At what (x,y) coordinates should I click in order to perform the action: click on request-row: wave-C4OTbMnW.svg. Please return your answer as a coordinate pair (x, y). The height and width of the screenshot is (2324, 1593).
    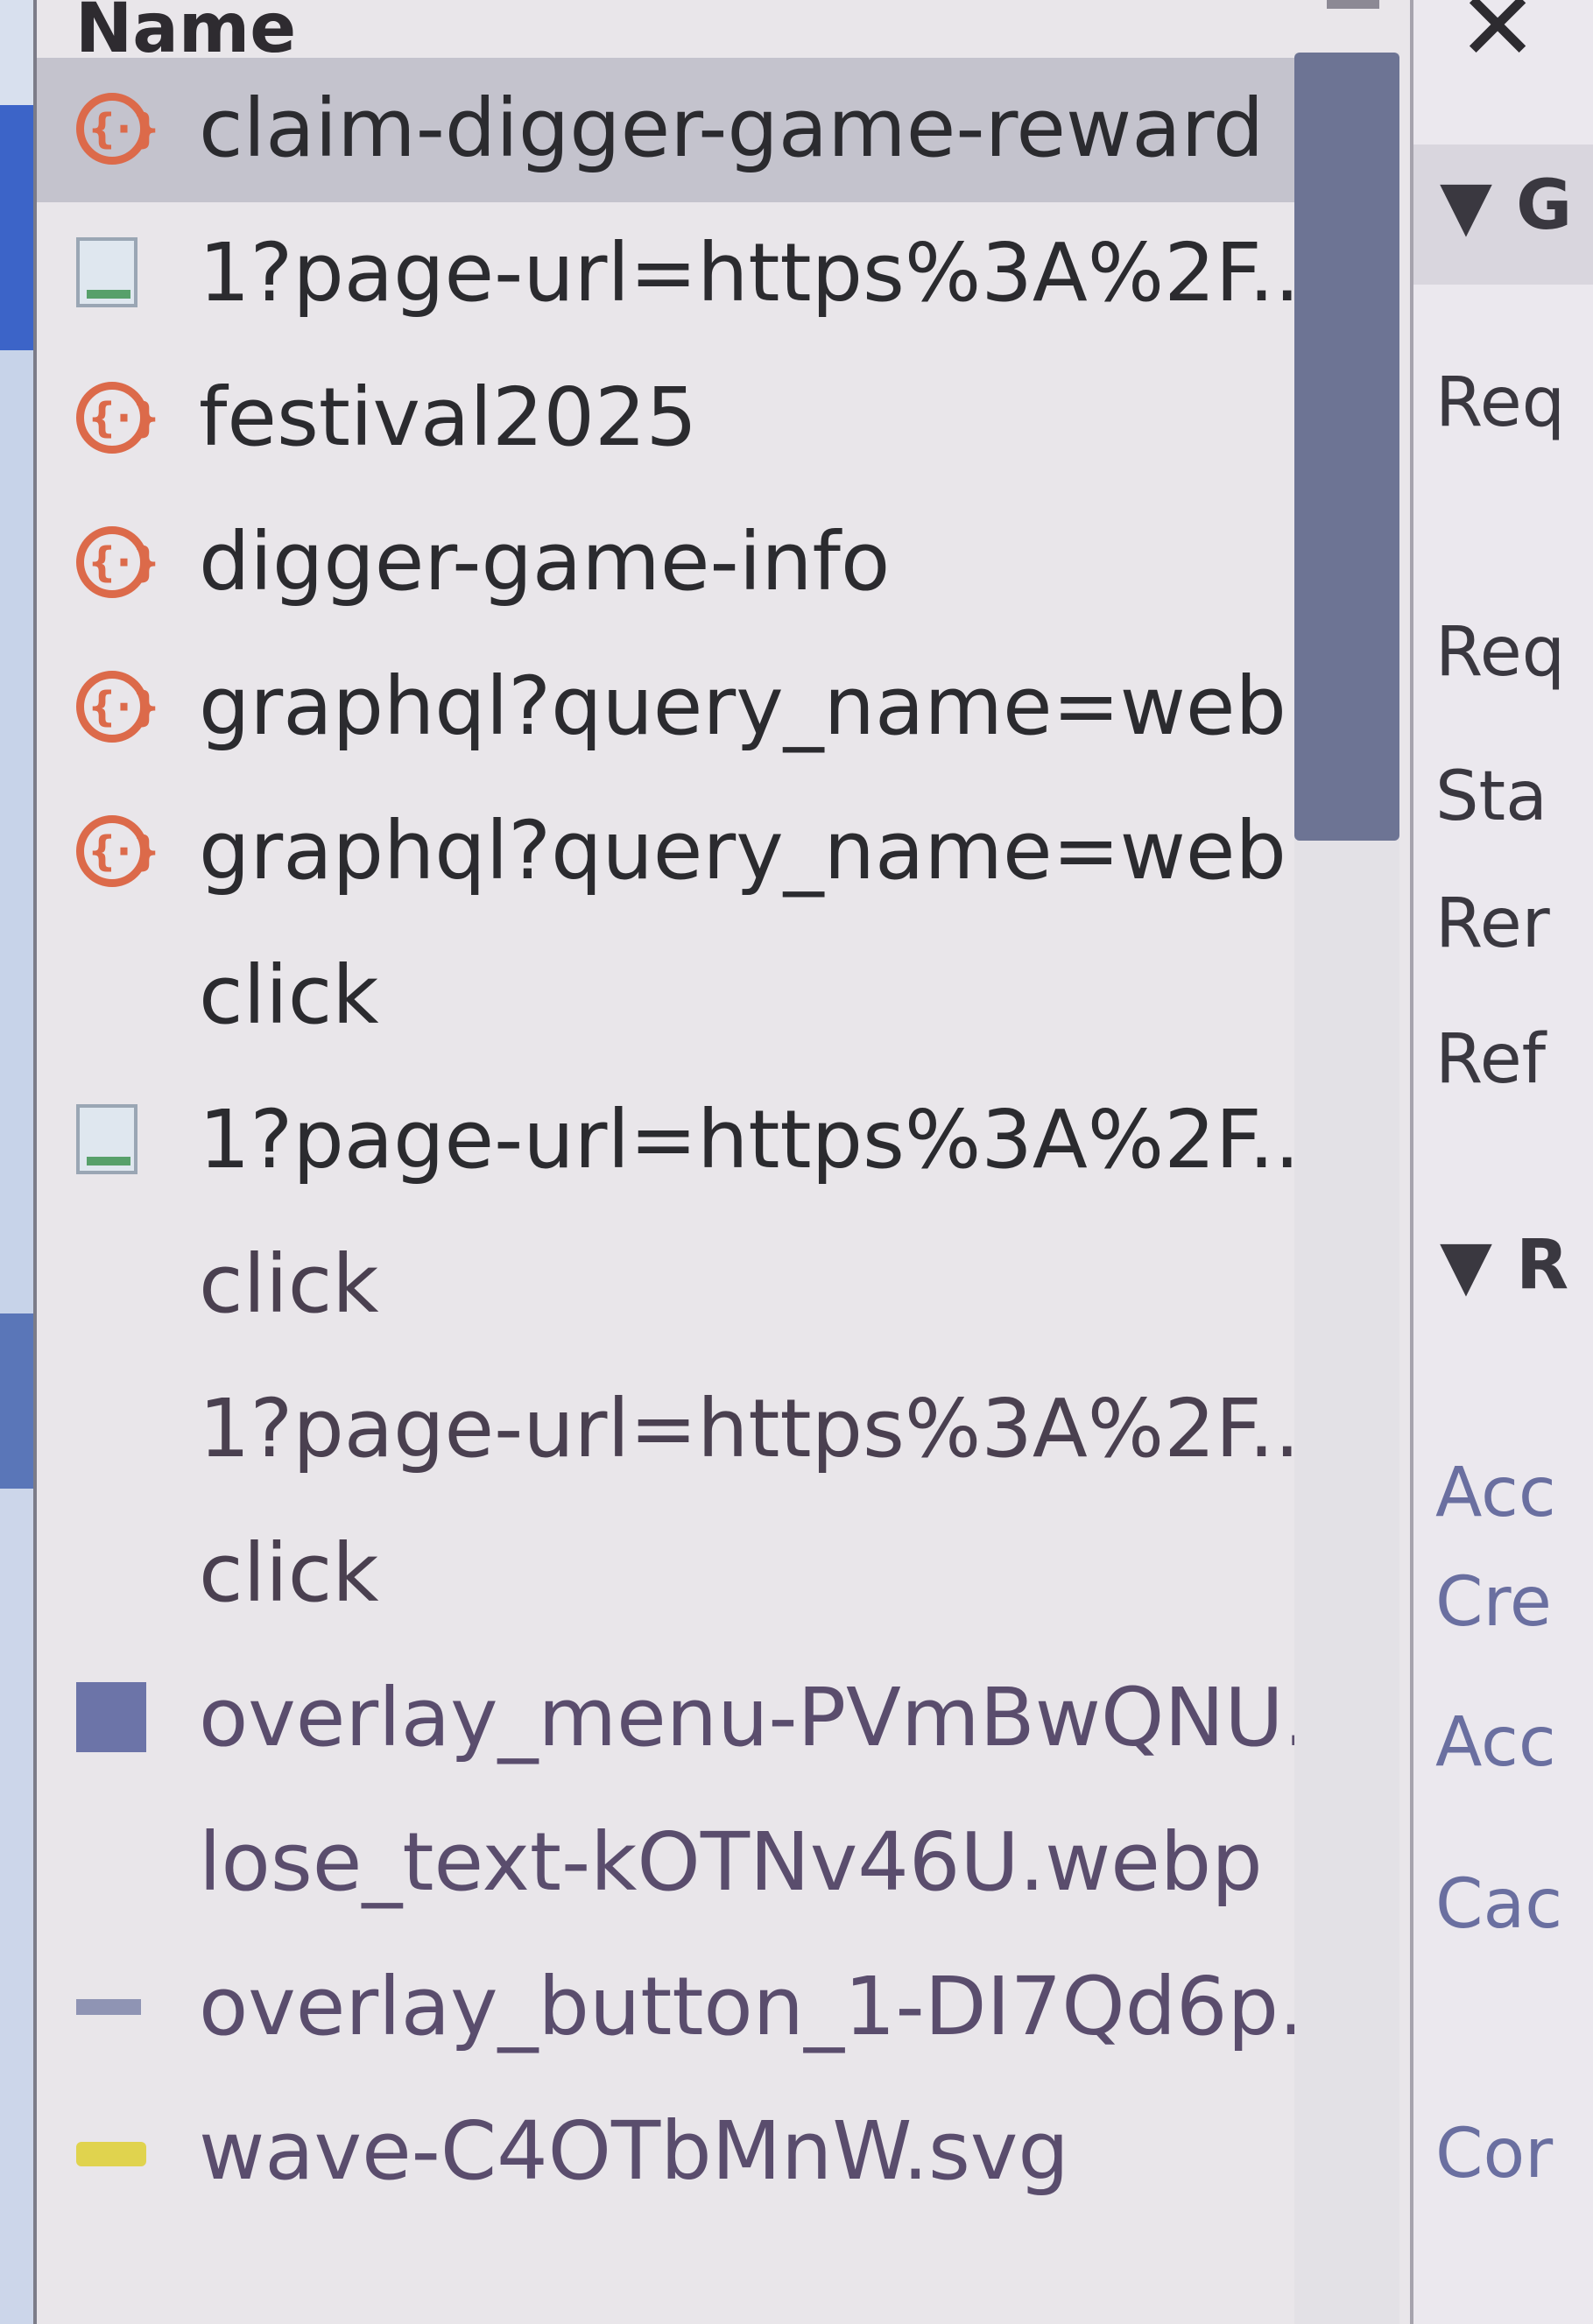
    Looking at the image, I should click on (667, 2153).